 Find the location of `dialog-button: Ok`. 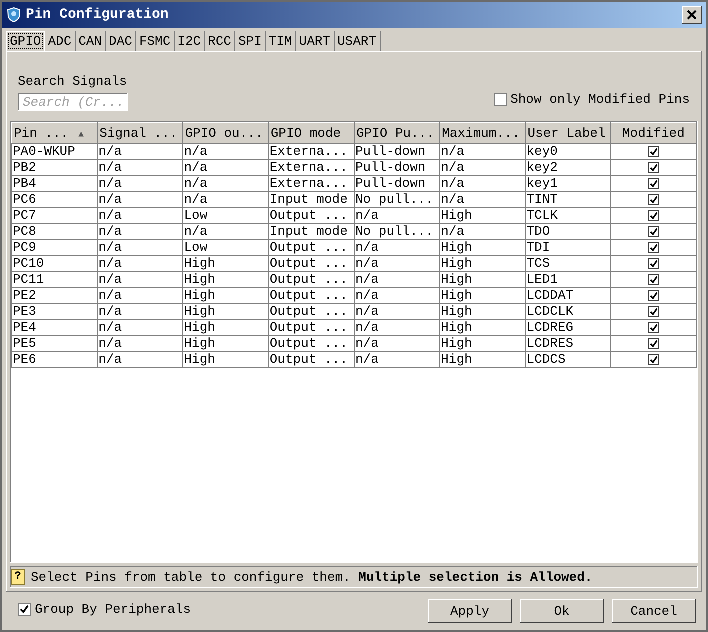

dialog-button: Ok is located at coordinates (562, 611).